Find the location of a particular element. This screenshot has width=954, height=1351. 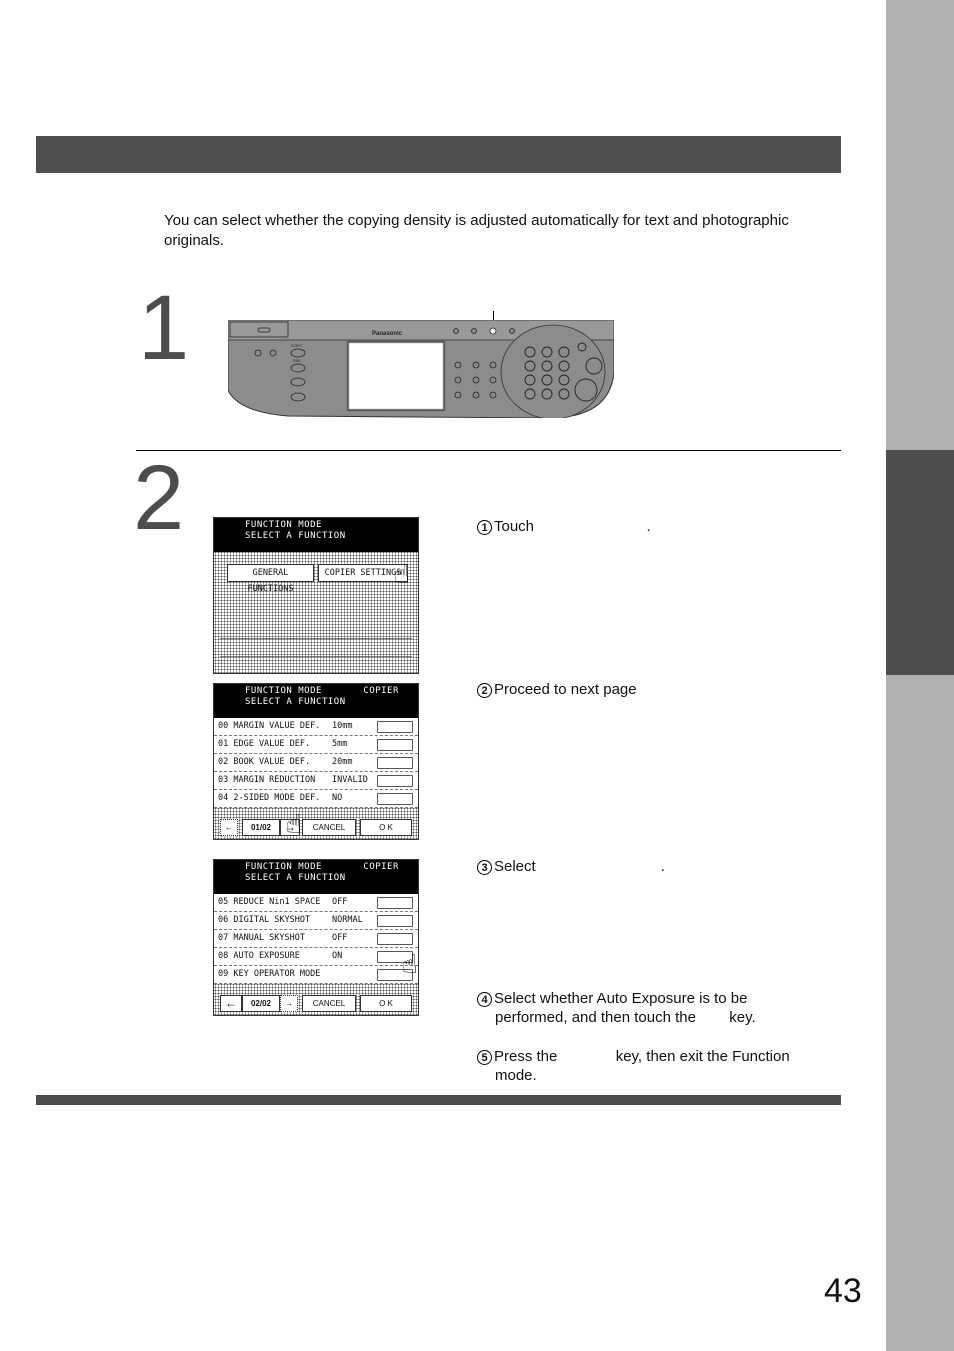

step-divider is located at coordinates (488, 450).